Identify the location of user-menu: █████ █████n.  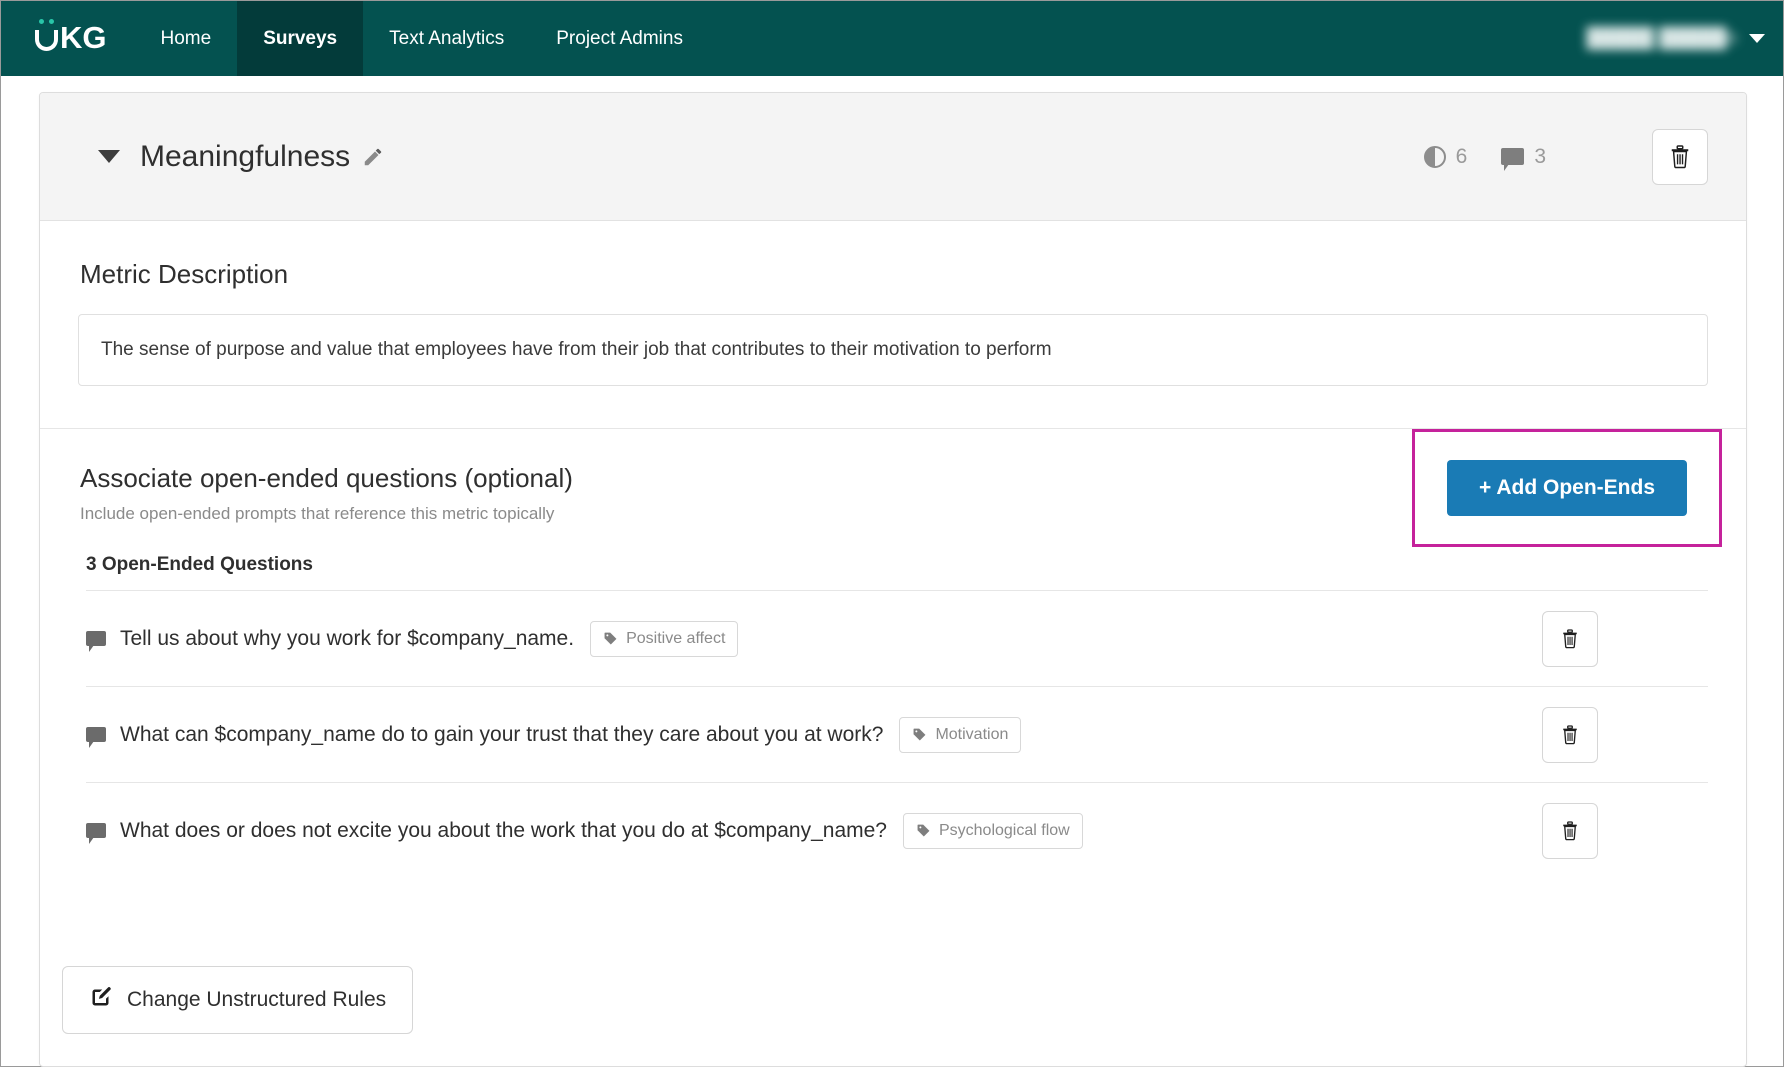
(1676, 38).